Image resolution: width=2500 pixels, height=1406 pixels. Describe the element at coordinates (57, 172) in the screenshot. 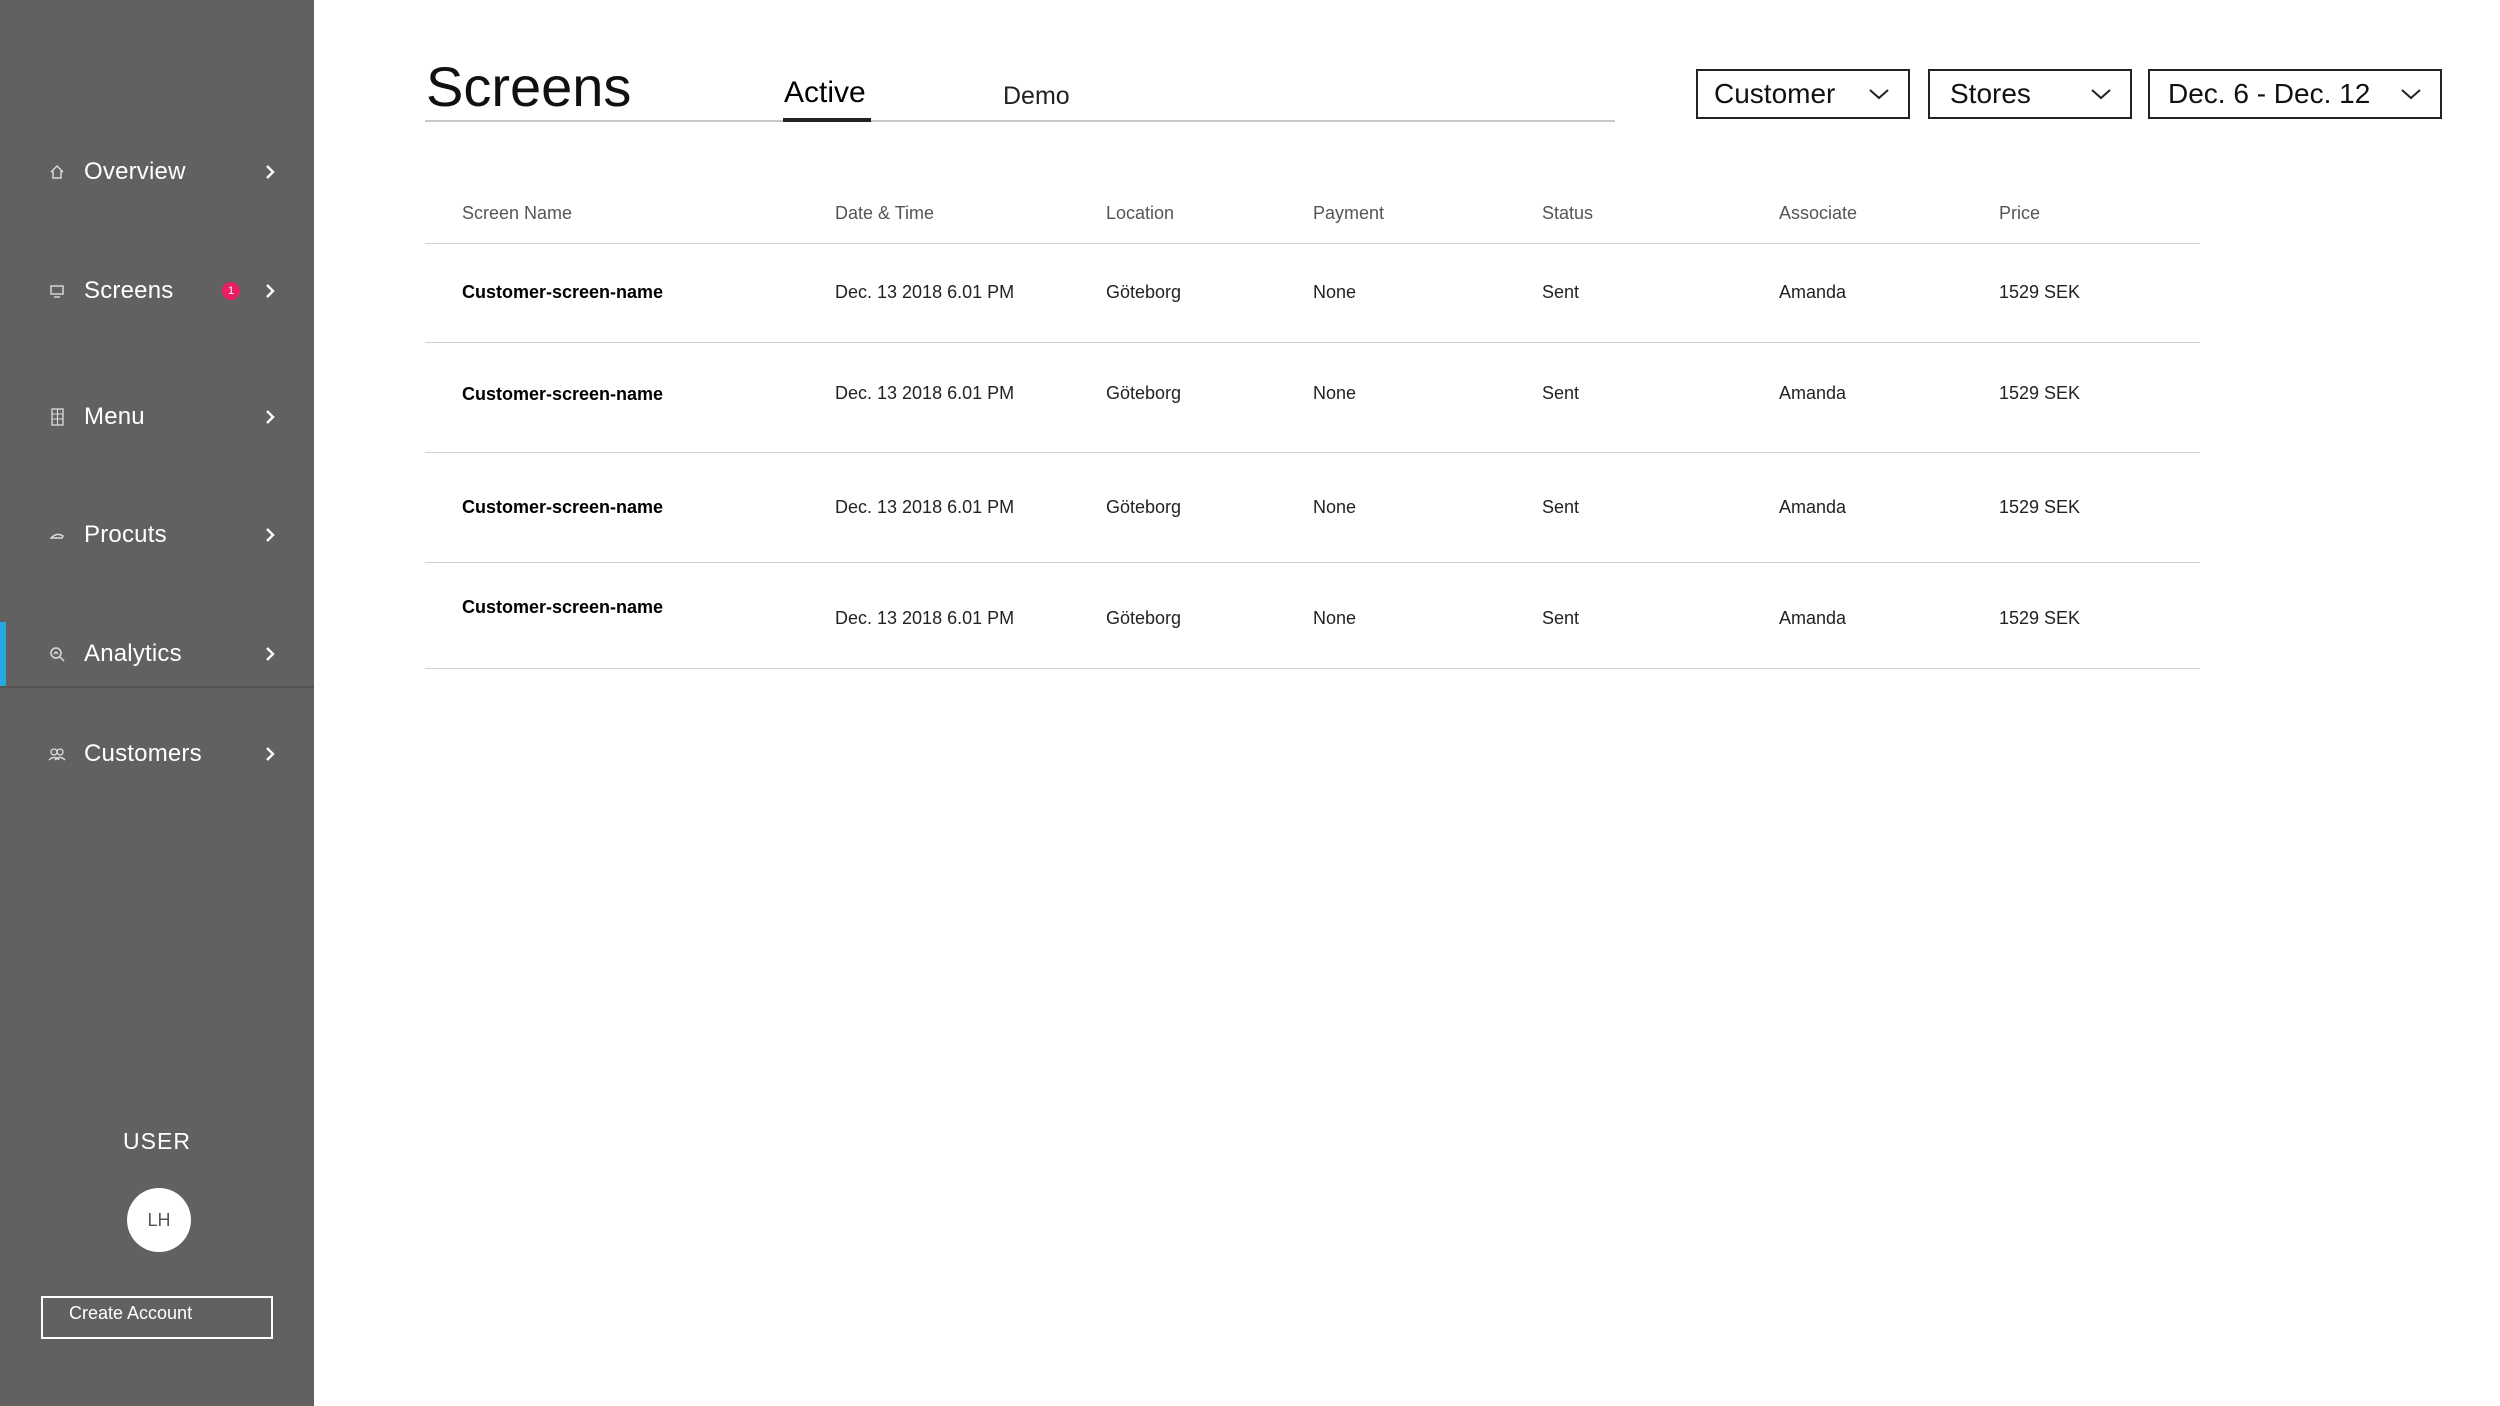

I see `home-icon` at that location.